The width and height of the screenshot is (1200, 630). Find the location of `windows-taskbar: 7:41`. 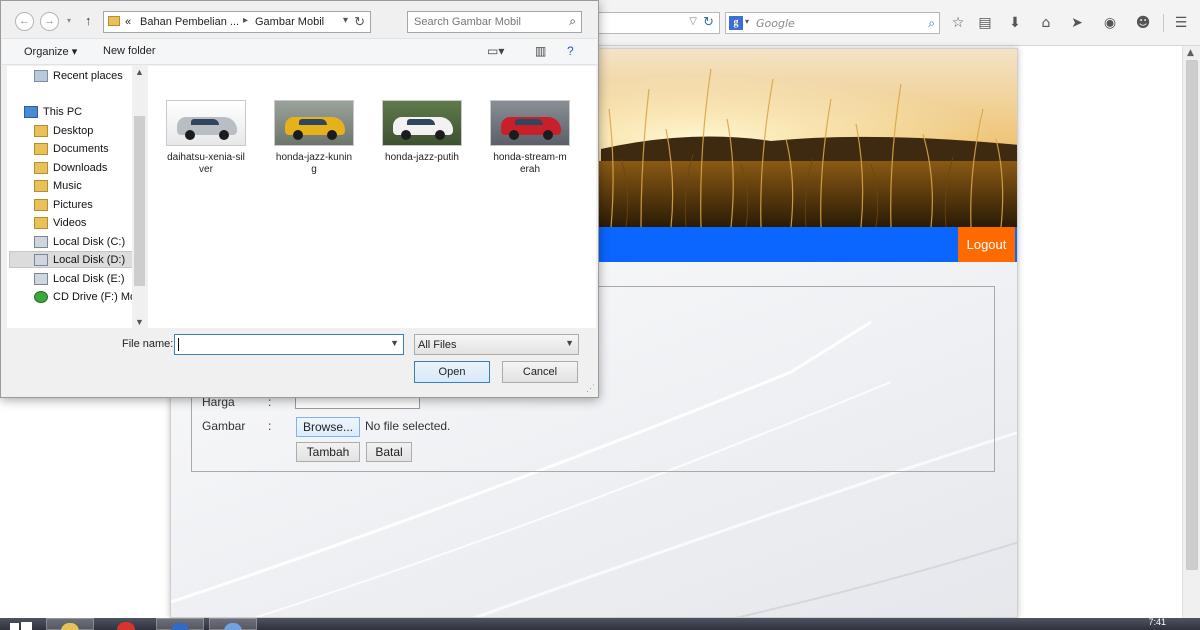

windows-taskbar: 7:41 is located at coordinates (600, 623).